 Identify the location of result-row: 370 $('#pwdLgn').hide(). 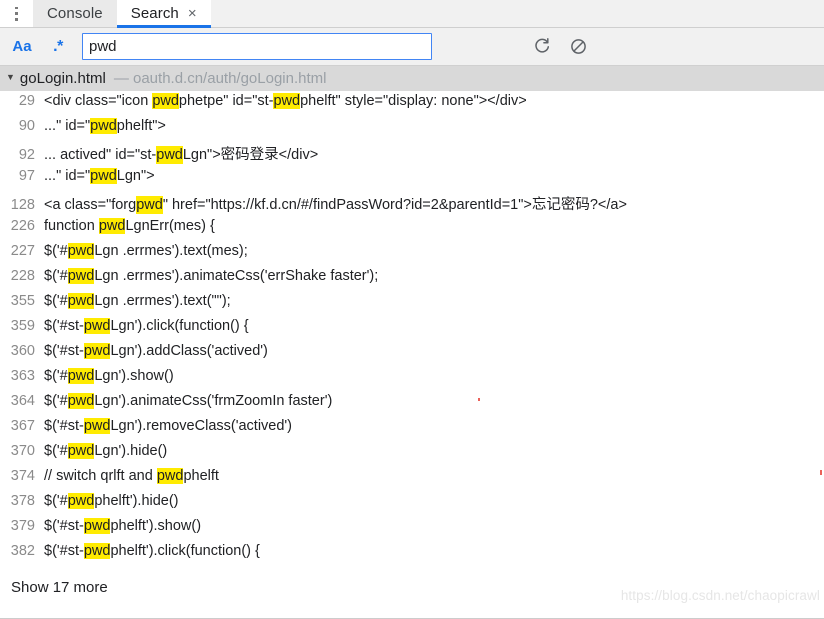
(412, 455).